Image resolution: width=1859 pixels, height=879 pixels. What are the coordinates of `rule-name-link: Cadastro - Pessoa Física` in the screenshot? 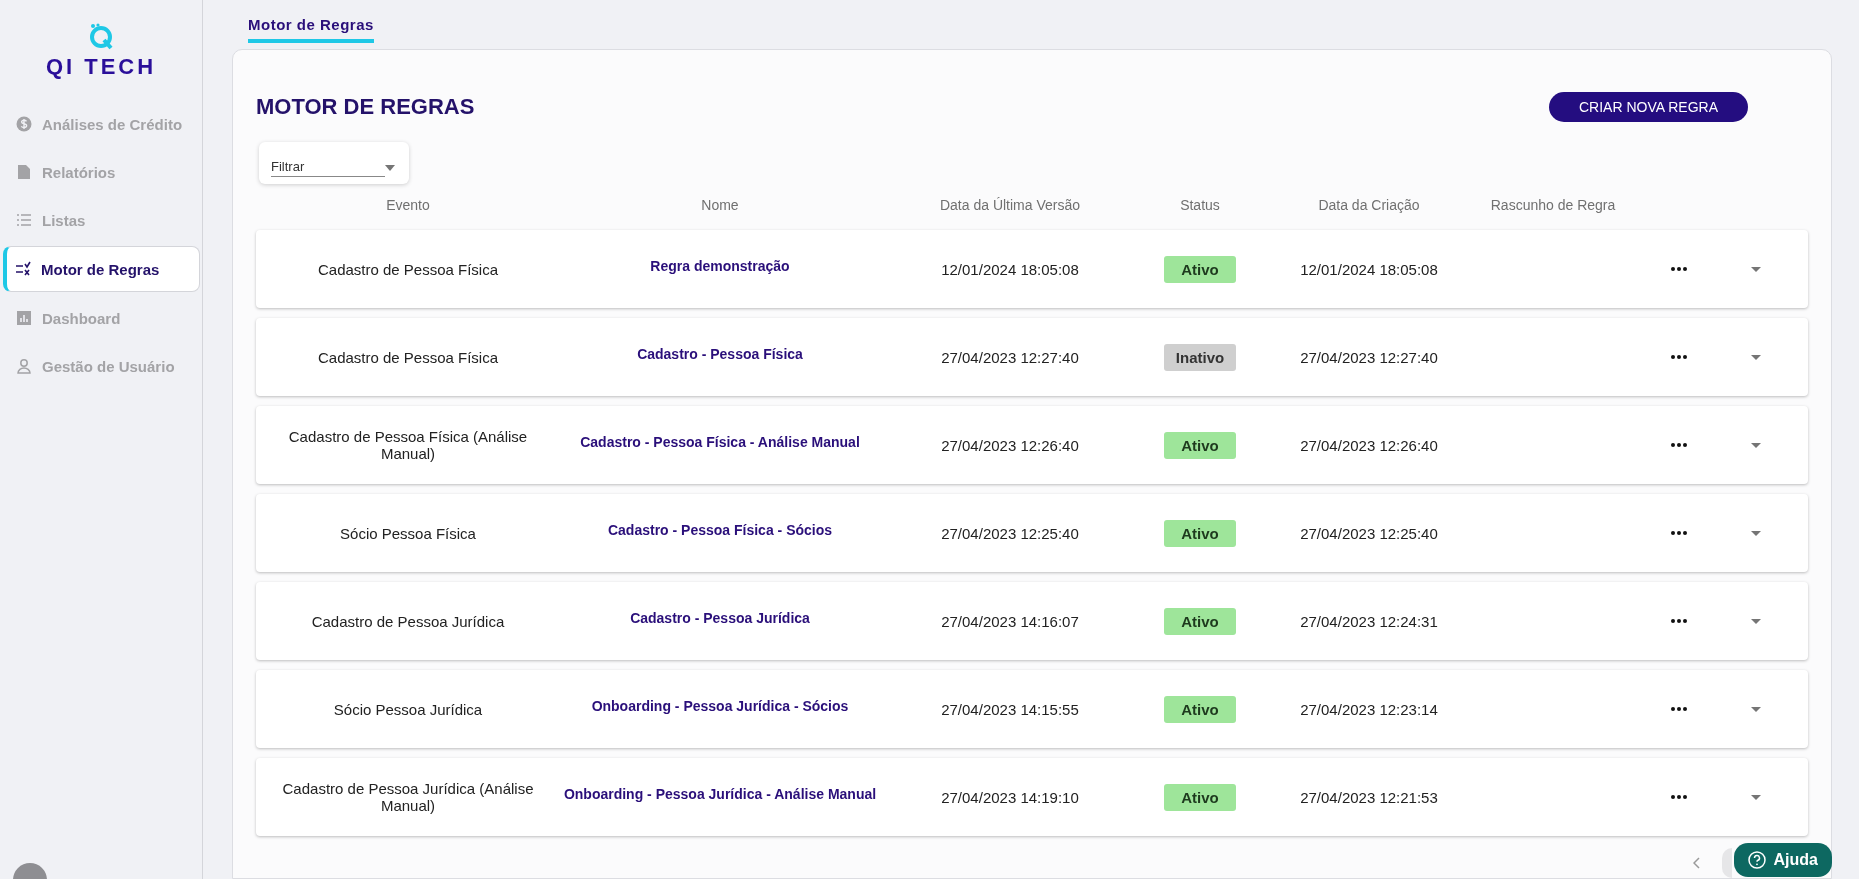 It's located at (720, 354).